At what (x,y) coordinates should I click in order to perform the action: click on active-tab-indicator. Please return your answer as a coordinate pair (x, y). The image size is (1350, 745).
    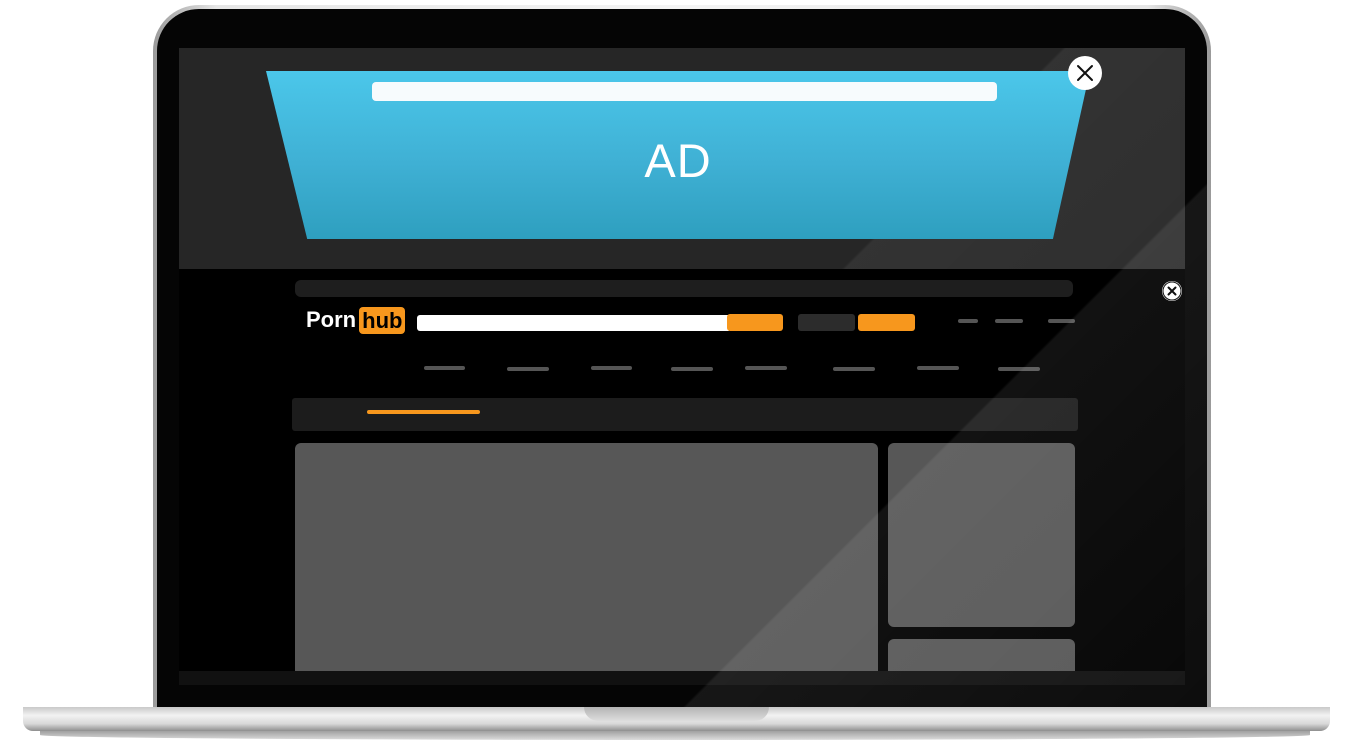
    Looking at the image, I should click on (423, 412).